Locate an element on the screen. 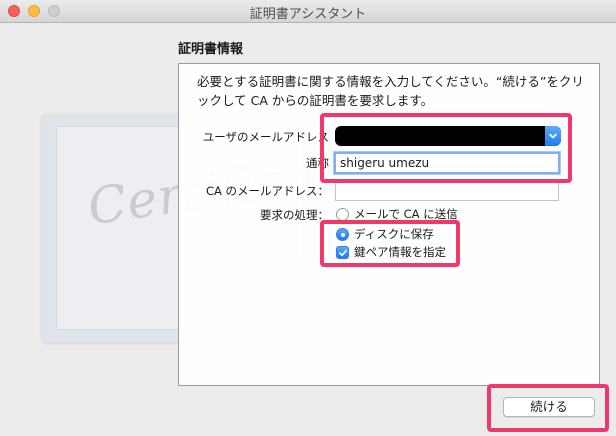 This screenshot has width=616, height=436. checkbox-label: 鍵ペア情報を指定 is located at coordinates (400, 252).